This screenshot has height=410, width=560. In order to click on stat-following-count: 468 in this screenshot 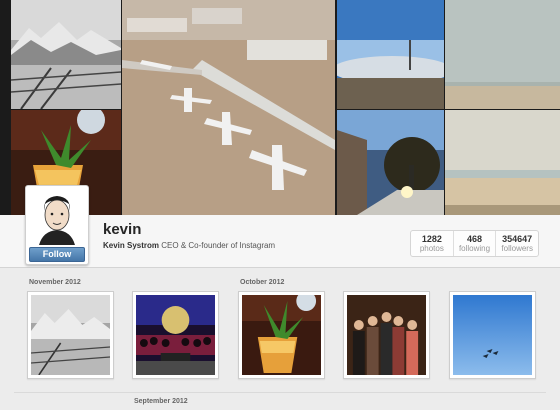, I will do `click(474, 239)`.